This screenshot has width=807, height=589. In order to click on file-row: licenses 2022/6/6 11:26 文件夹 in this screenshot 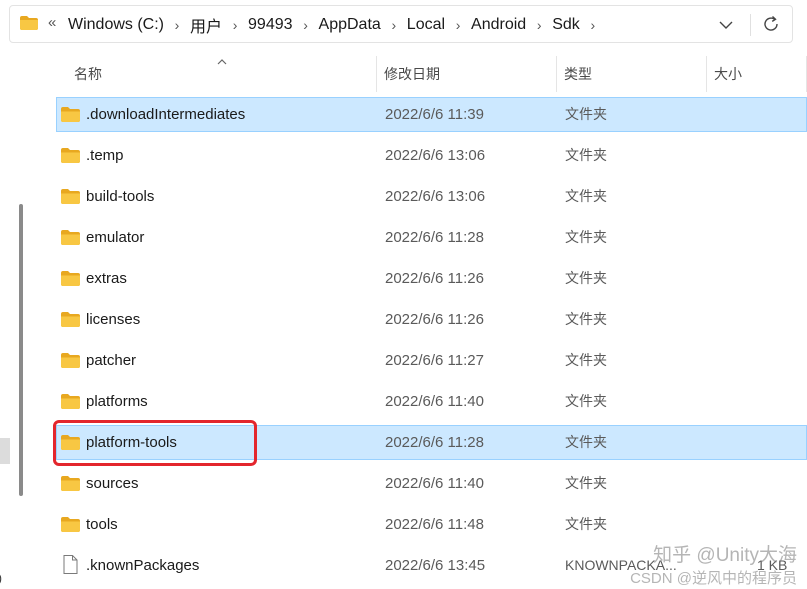, I will do `click(431, 319)`.